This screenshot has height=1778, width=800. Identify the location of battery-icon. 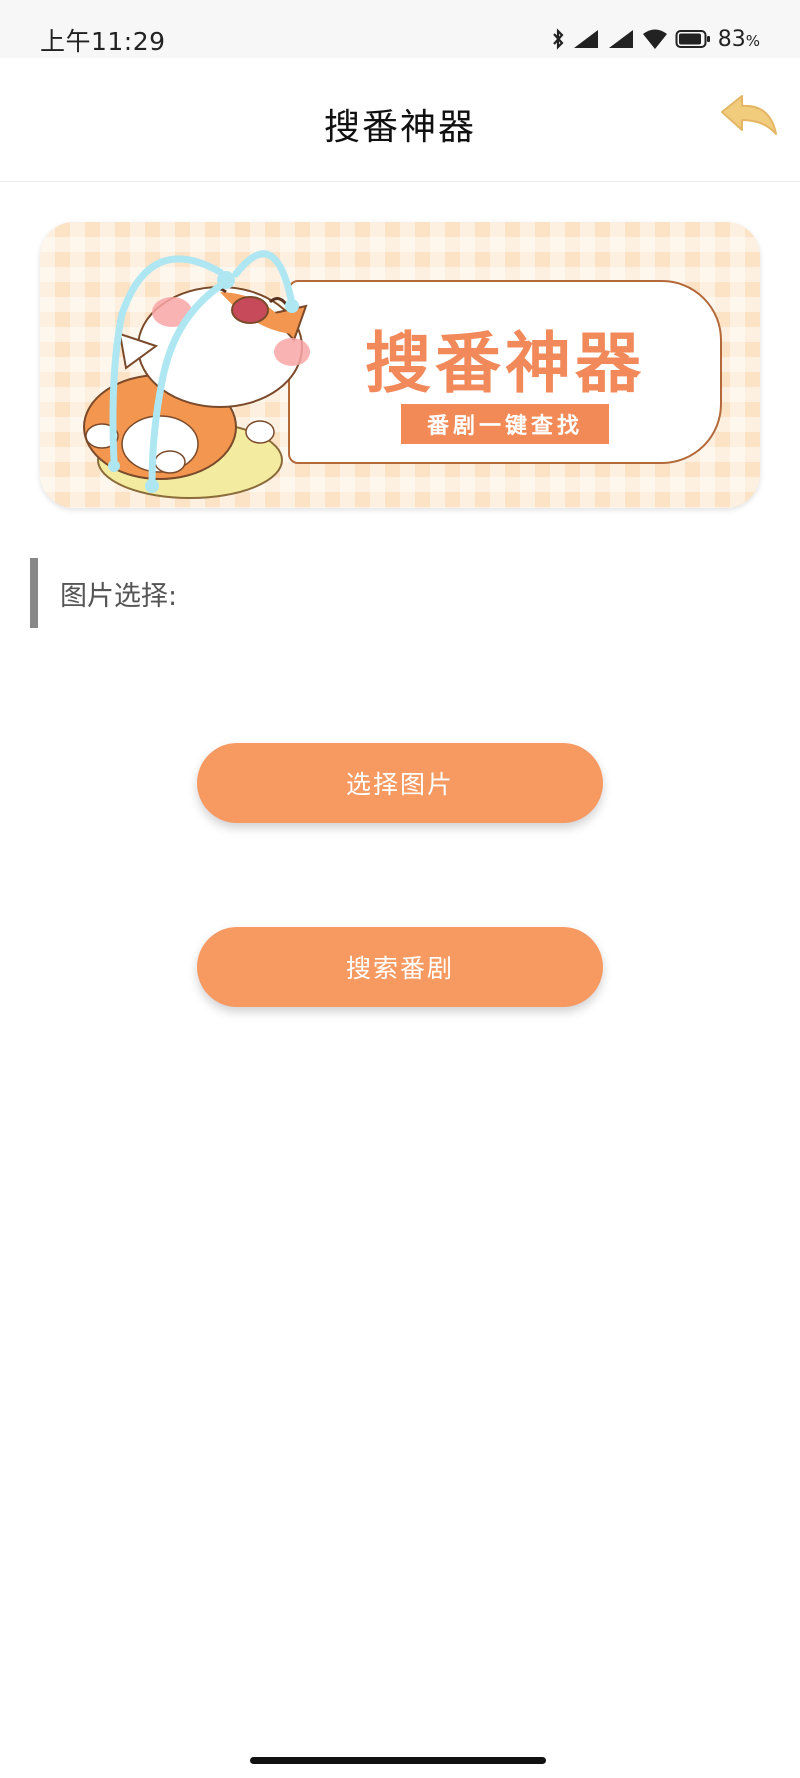
(693, 39).